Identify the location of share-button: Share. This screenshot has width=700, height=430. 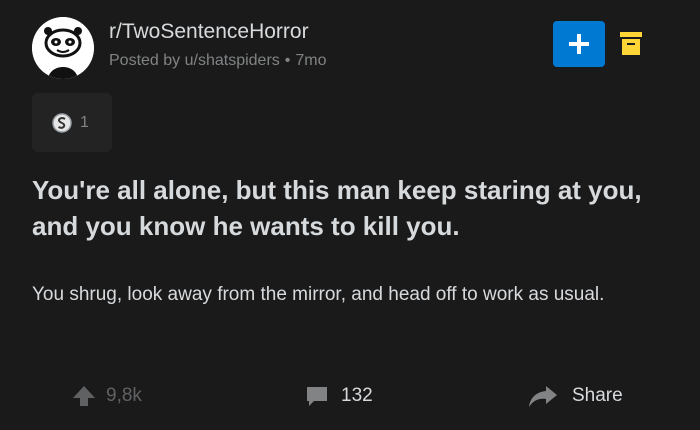
(575, 396).